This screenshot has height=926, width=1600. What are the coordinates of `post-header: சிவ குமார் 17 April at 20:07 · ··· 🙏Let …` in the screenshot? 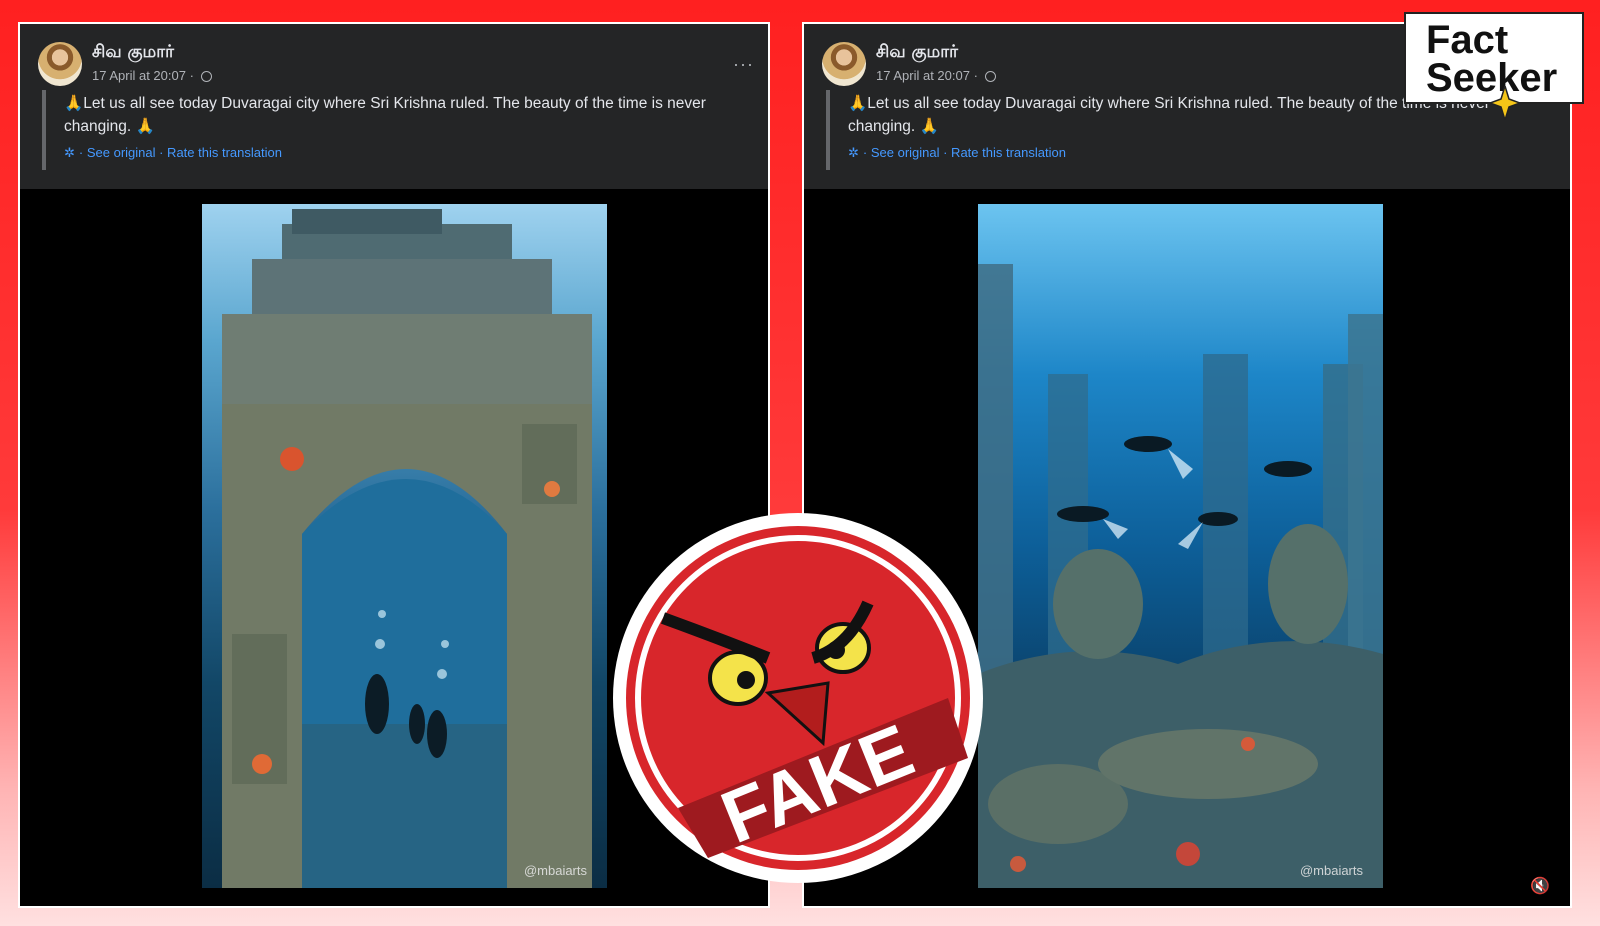 It's located at (394, 106).